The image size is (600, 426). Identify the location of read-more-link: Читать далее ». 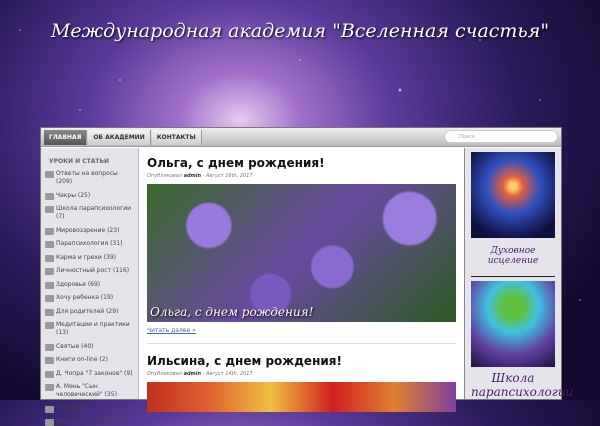
(301, 330).